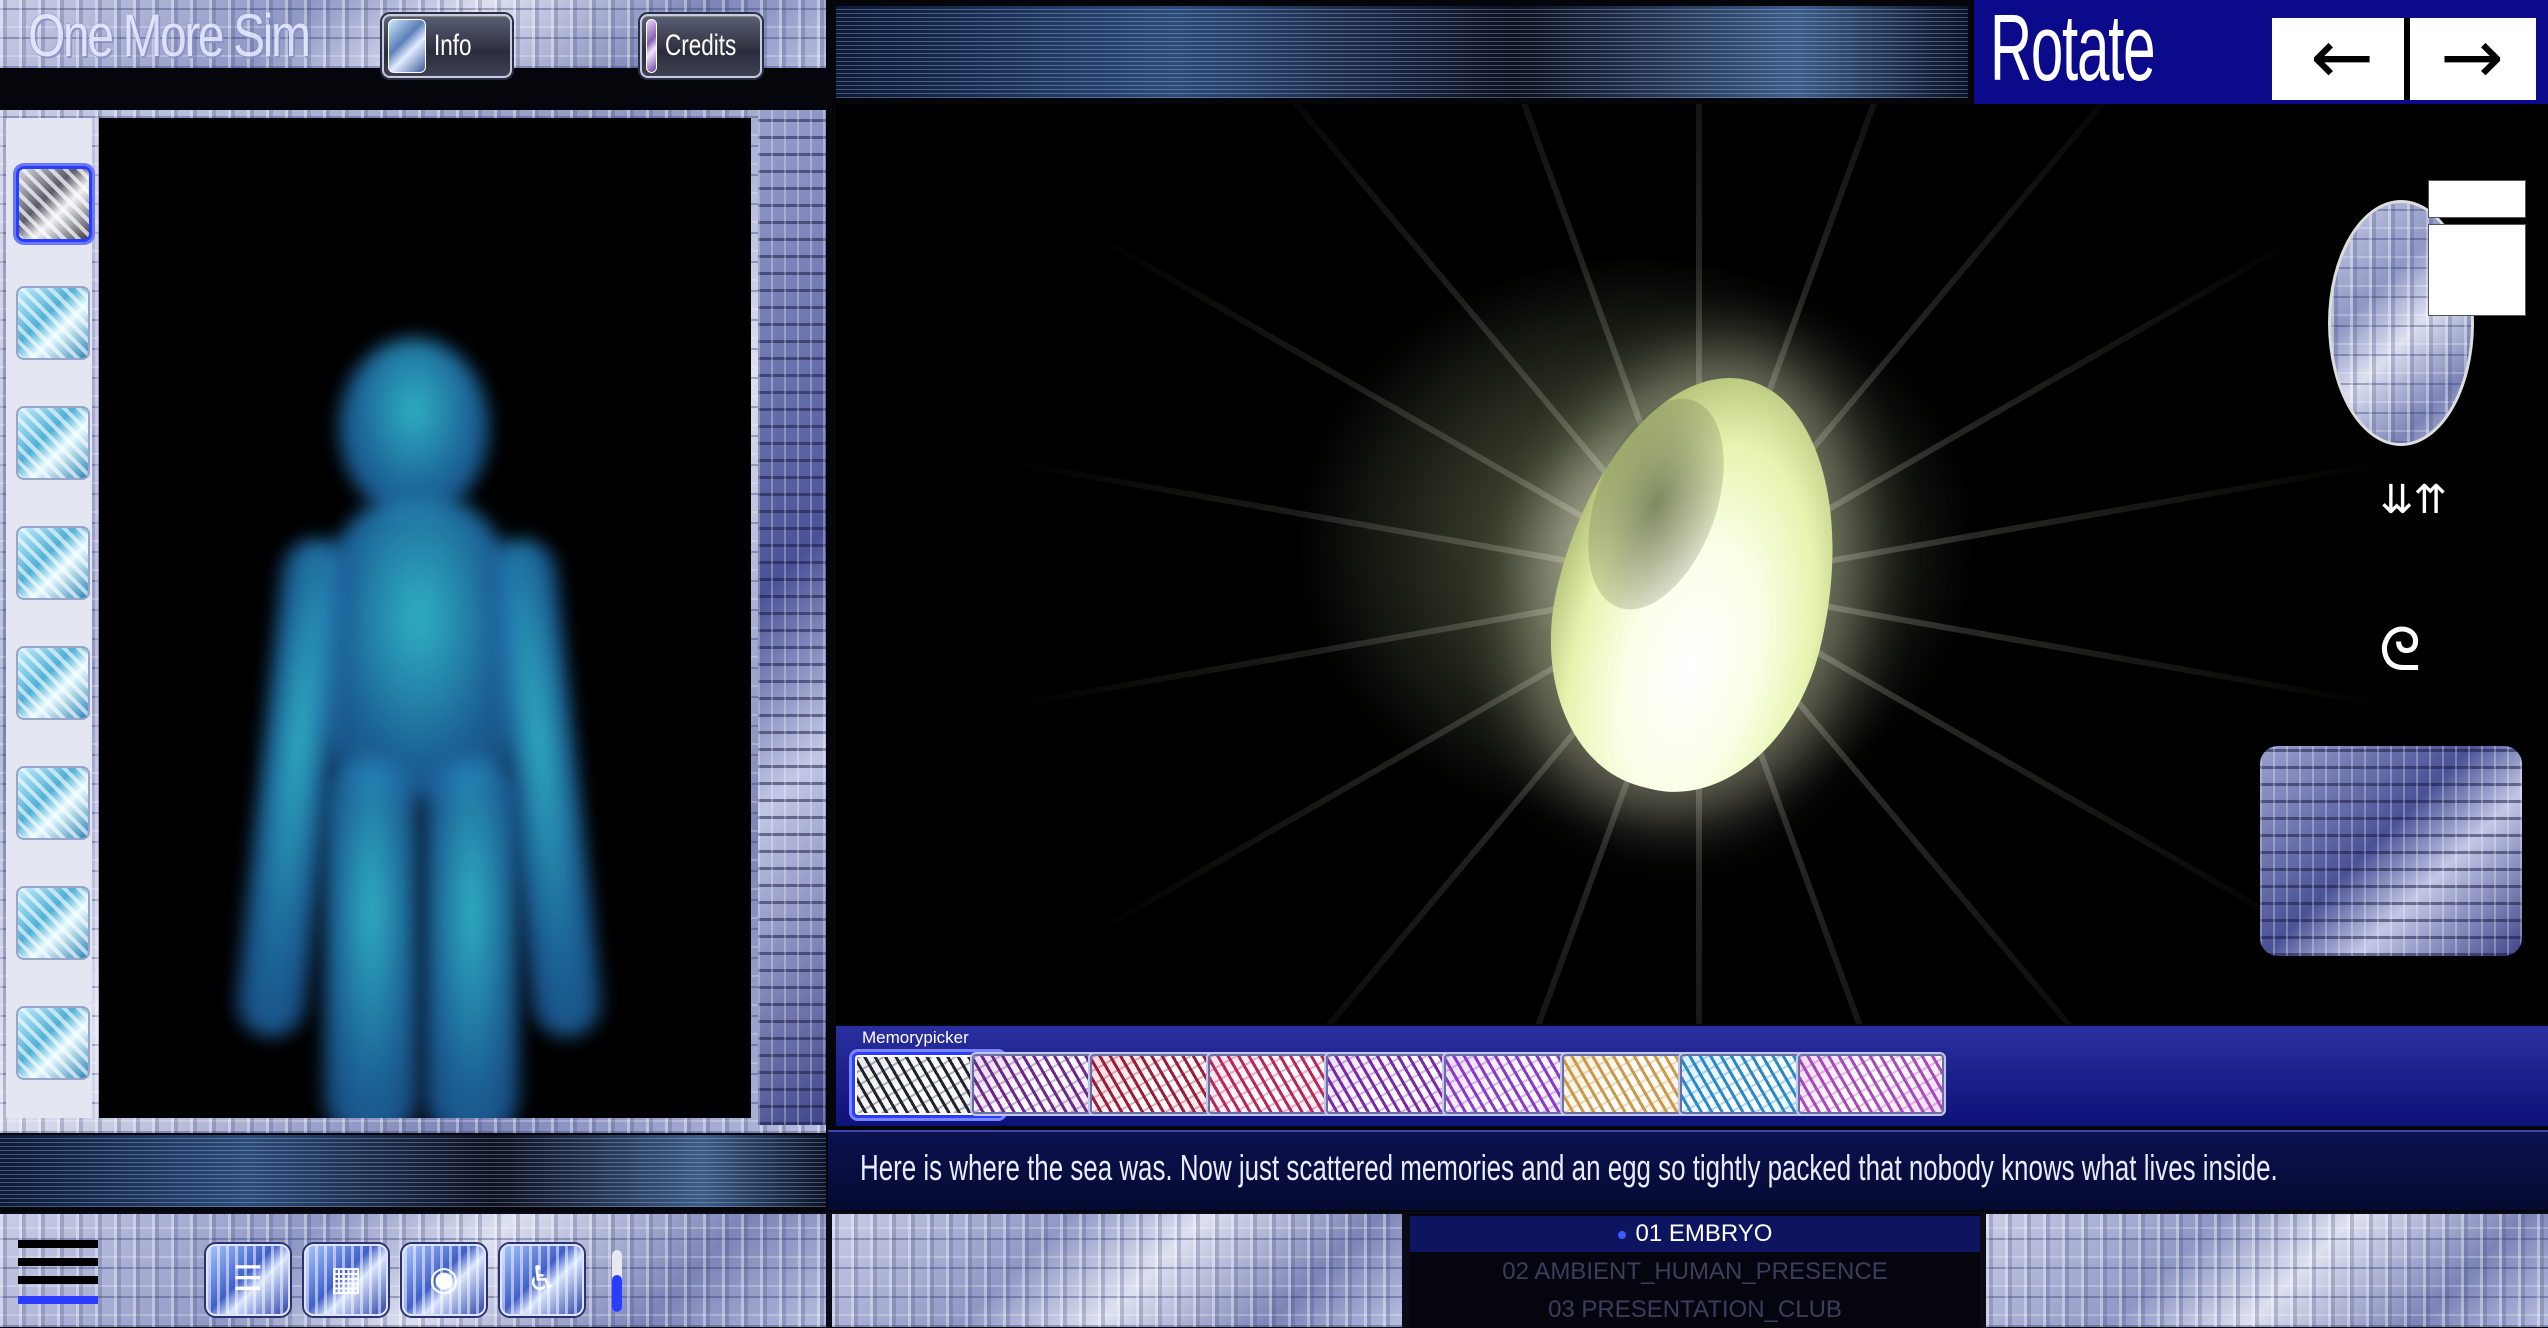 The image size is (2548, 1328). What do you see at coordinates (419, 648) in the screenshot?
I see `figure-torso` at bounding box center [419, 648].